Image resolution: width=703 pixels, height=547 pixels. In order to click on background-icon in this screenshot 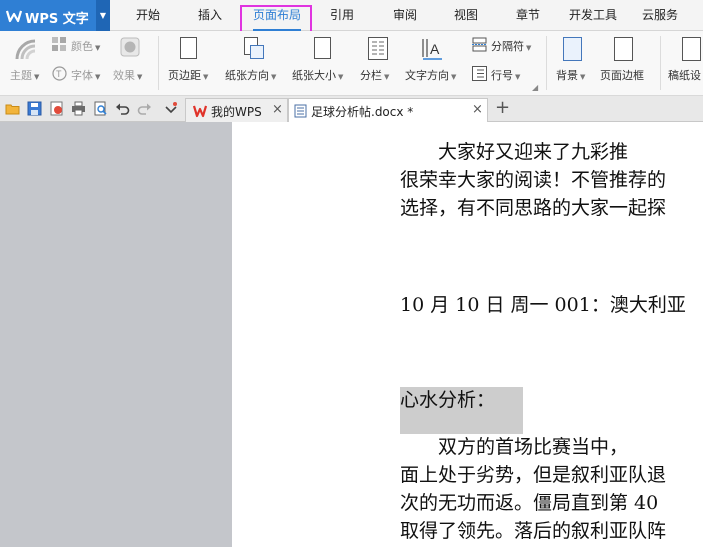, I will do `click(572, 49)`.